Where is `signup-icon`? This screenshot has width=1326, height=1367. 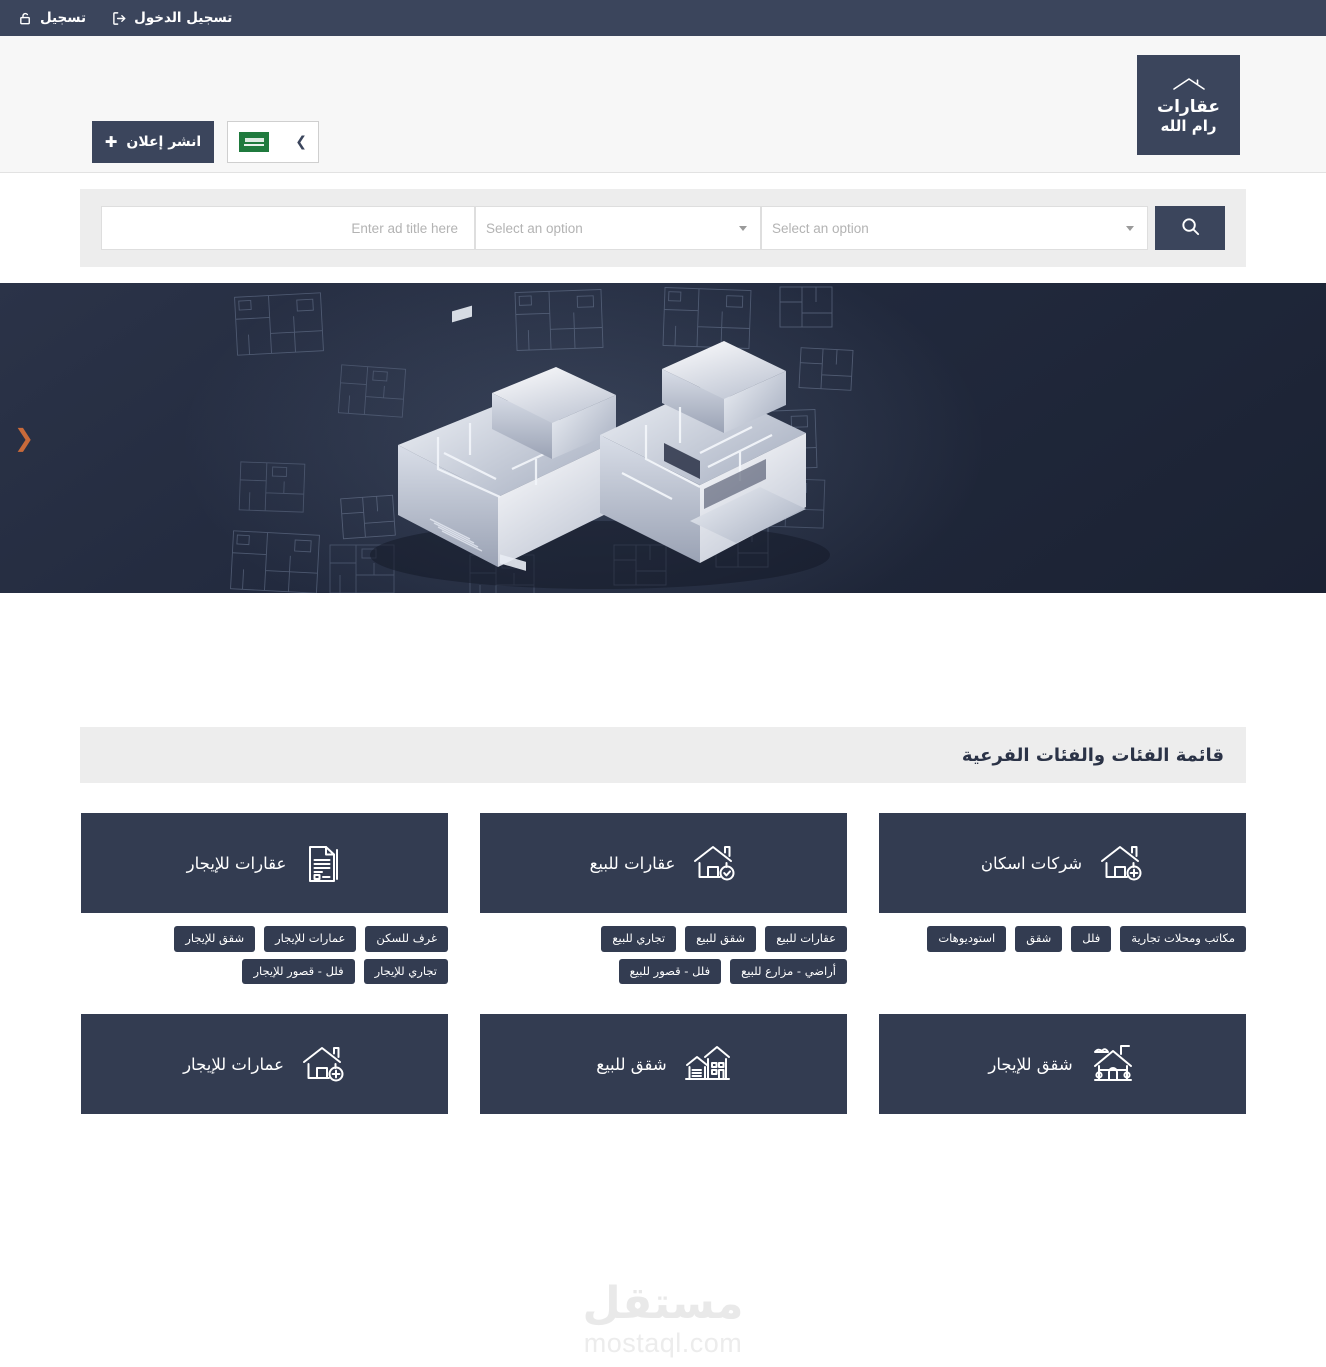
signup-icon is located at coordinates (25, 18).